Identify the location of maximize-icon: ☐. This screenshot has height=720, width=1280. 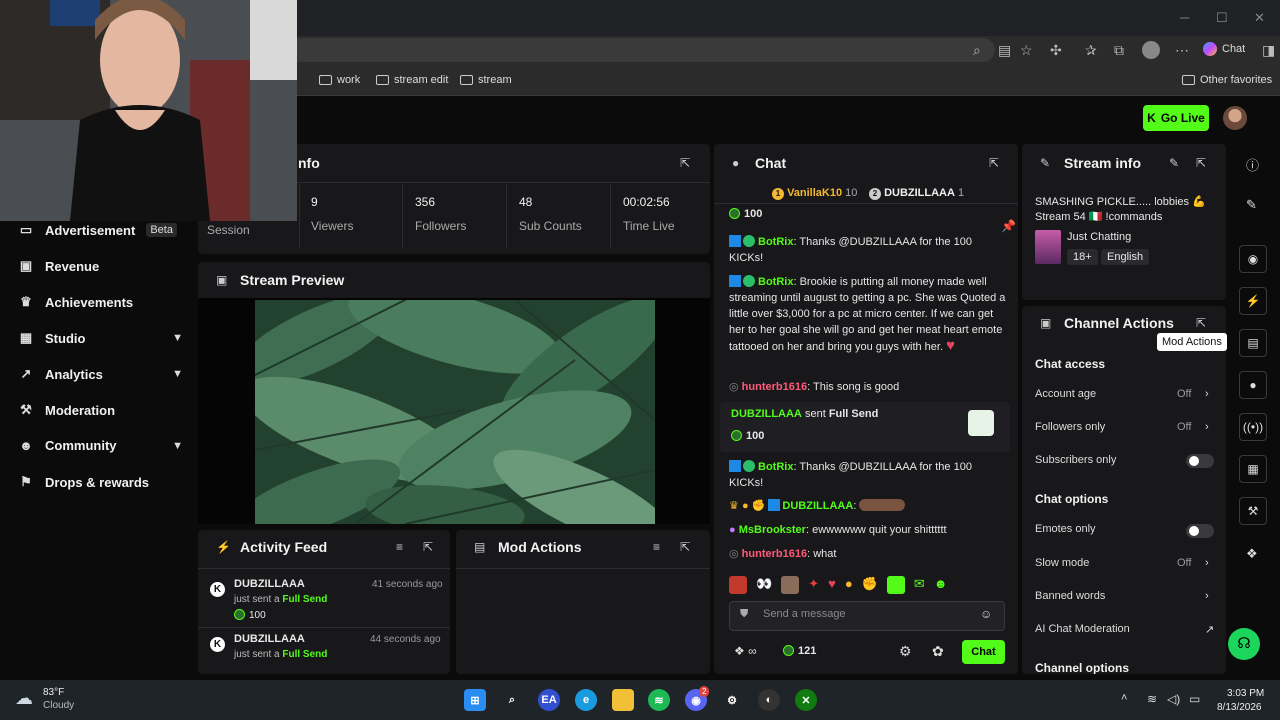
(1222, 18).